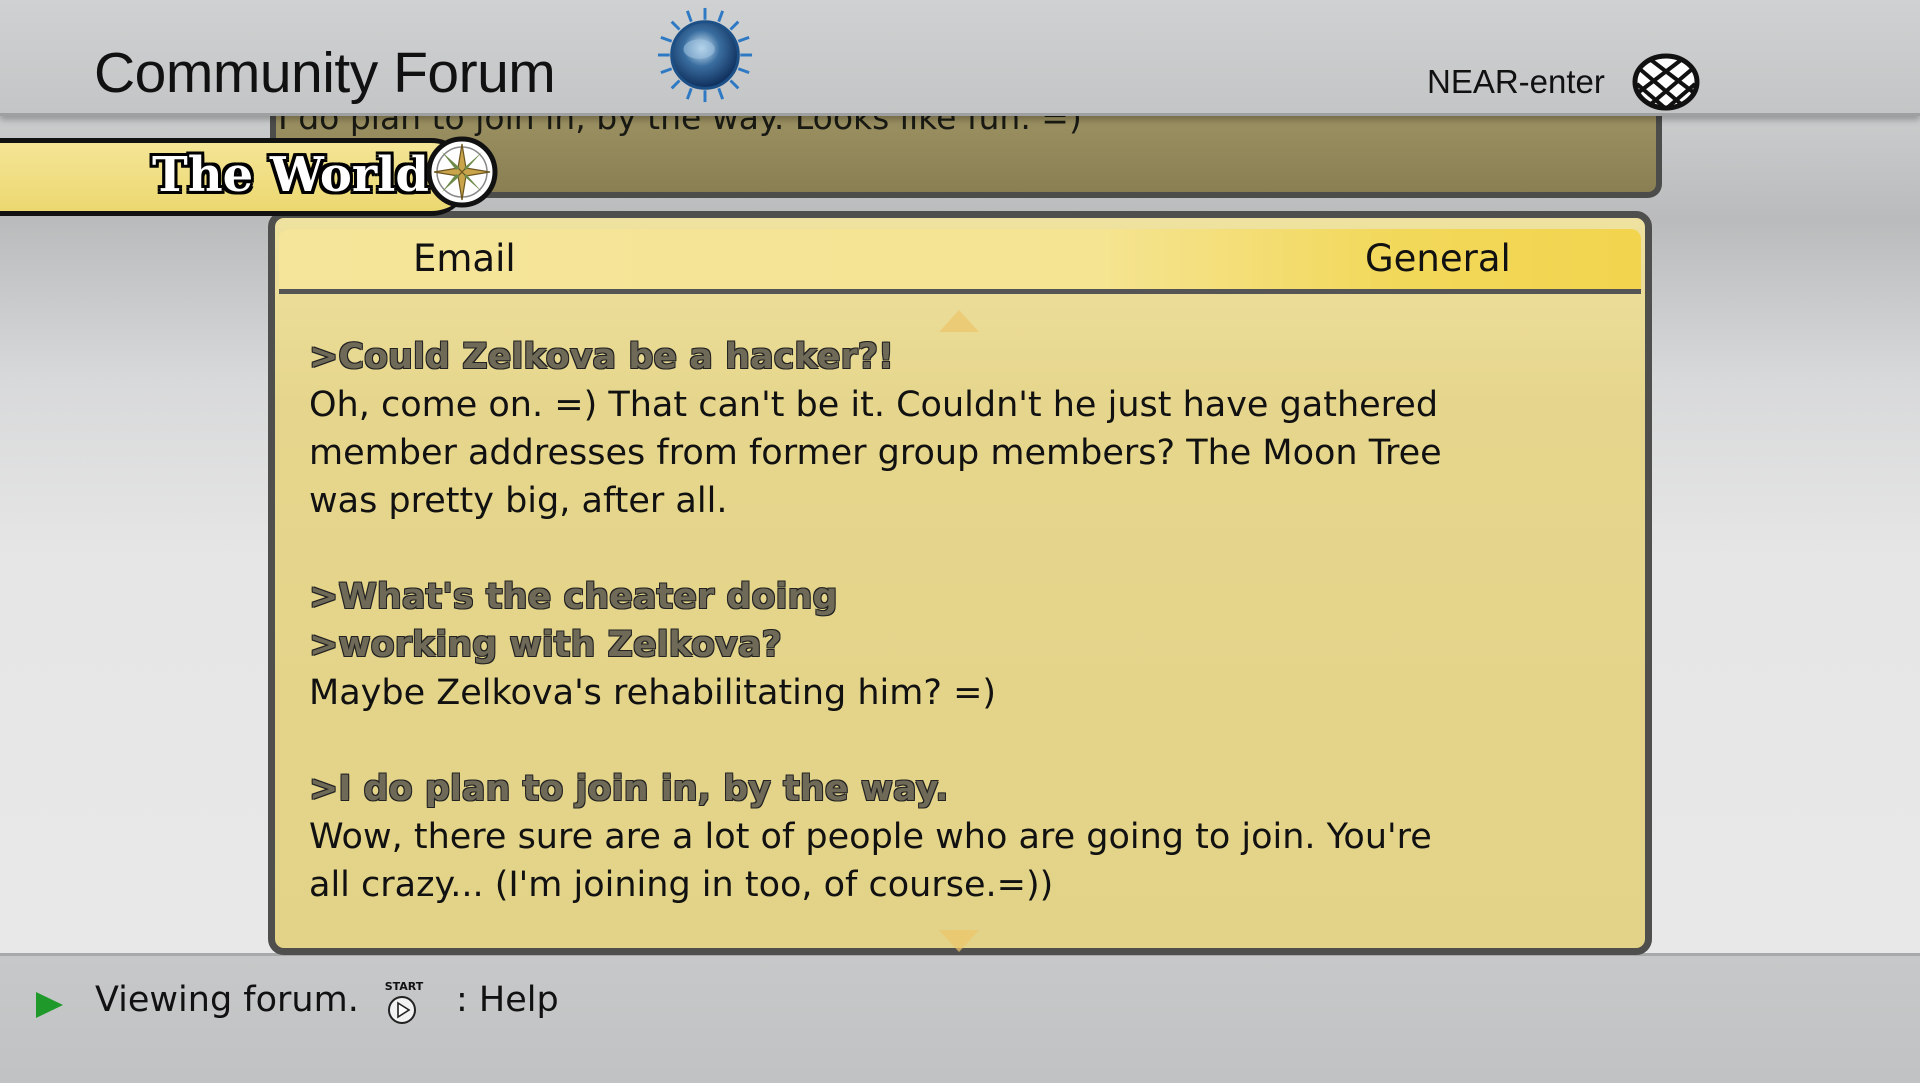 Image resolution: width=1920 pixels, height=1083 pixels. I want to click on scroll-up-arrow-icon, so click(959, 321).